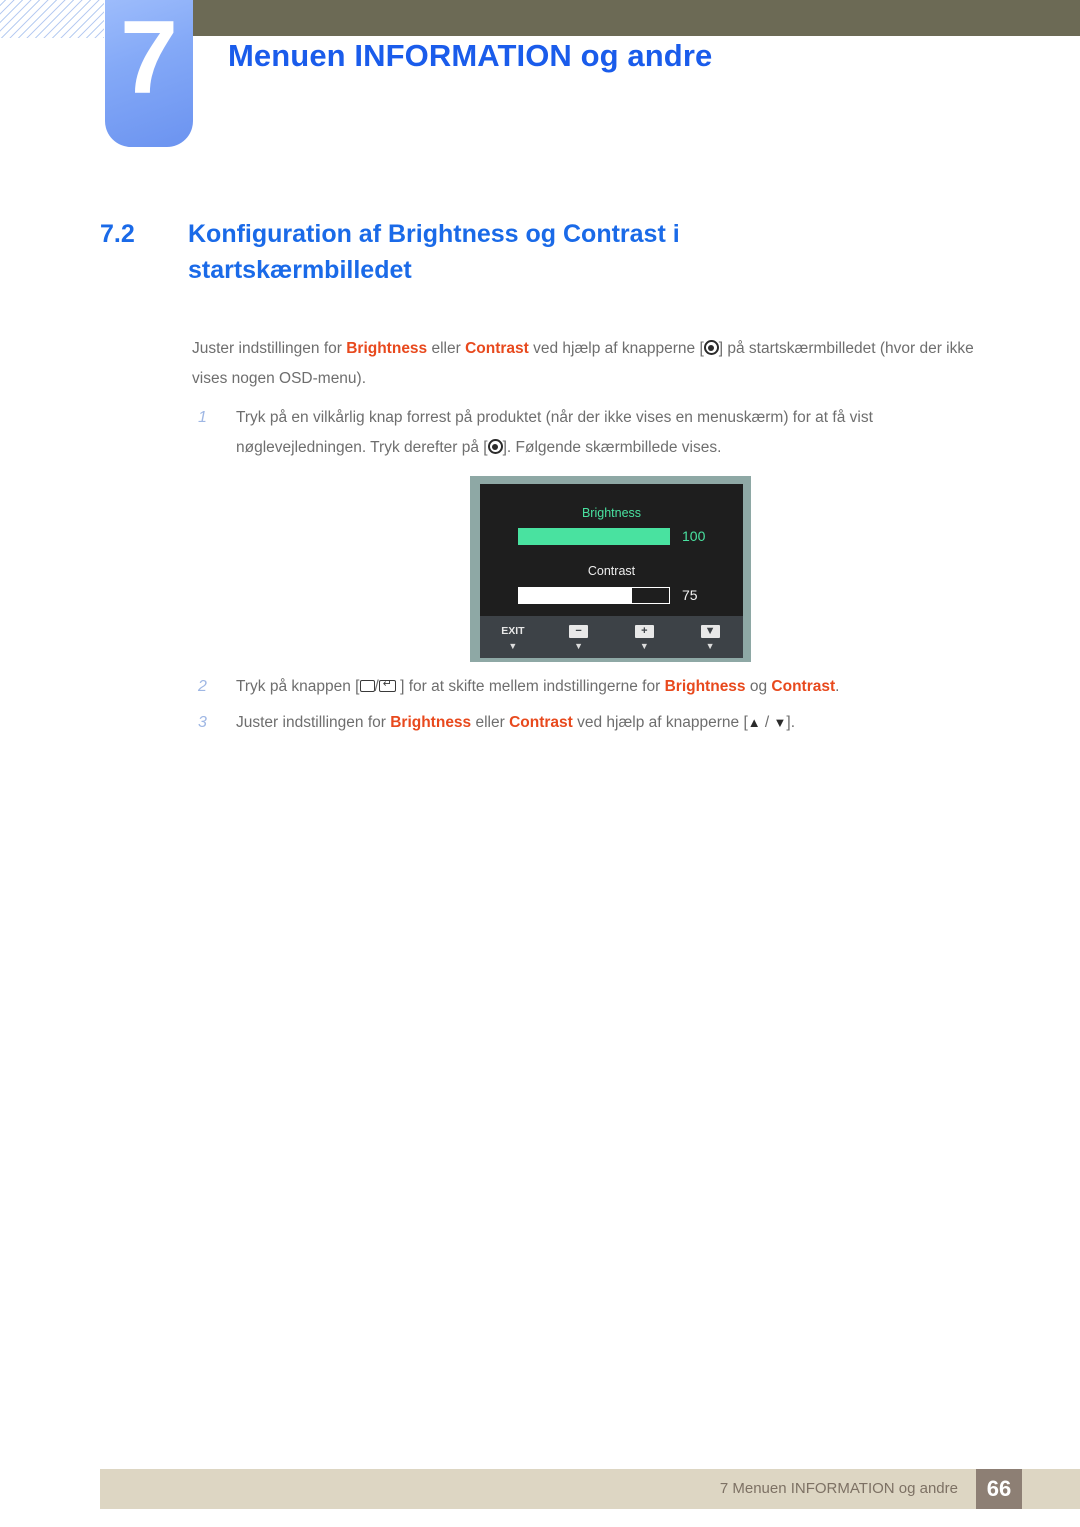  I want to click on step-number-3: 3, so click(202, 722).